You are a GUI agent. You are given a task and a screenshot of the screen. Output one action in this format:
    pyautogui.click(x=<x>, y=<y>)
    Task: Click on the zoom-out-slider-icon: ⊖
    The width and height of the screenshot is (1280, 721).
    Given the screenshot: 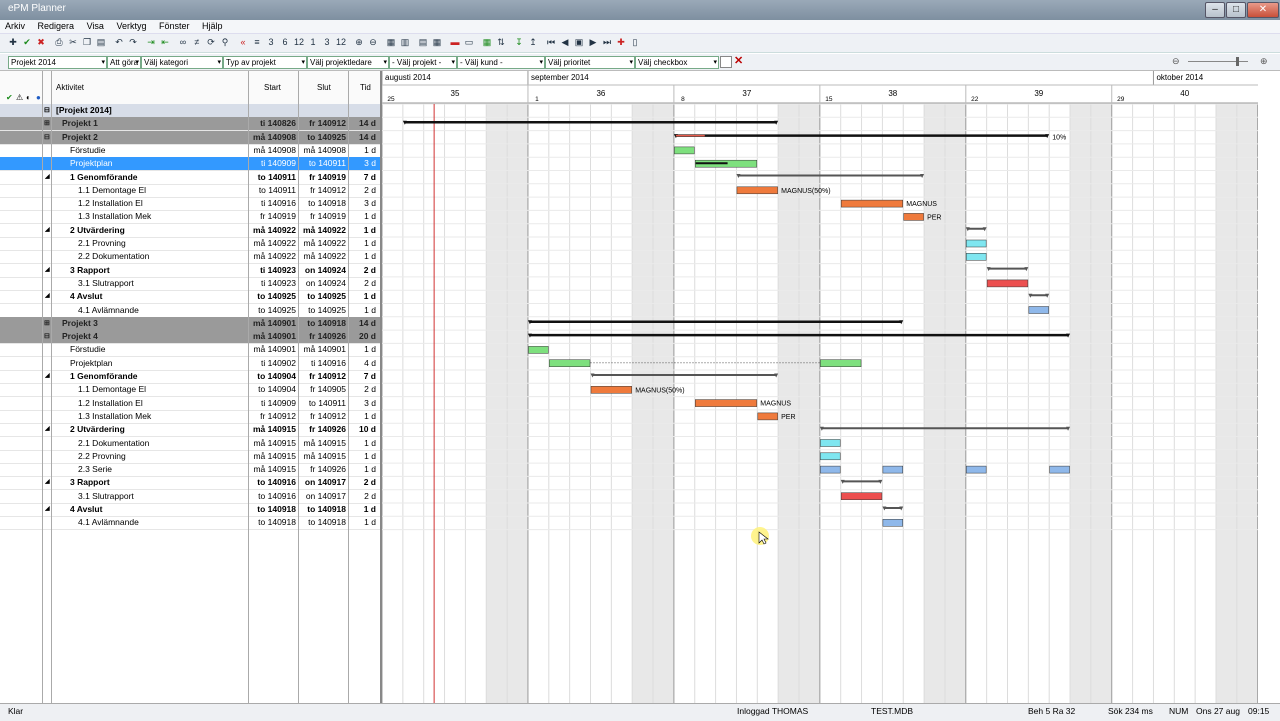 What is the action you would take?
    pyautogui.click(x=1176, y=61)
    